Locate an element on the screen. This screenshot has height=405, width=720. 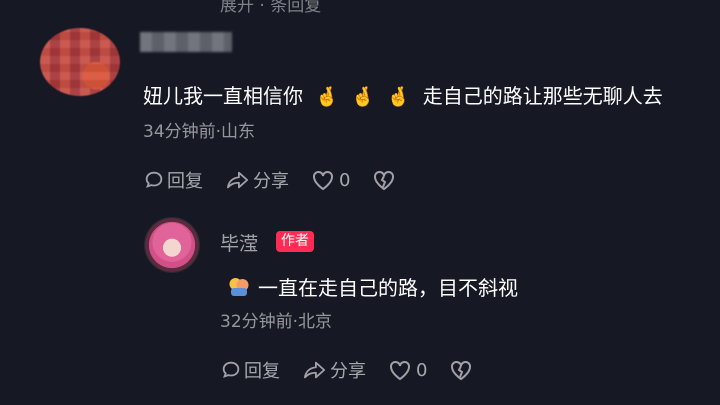
hug-emoji-icon is located at coordinates (239, 287).